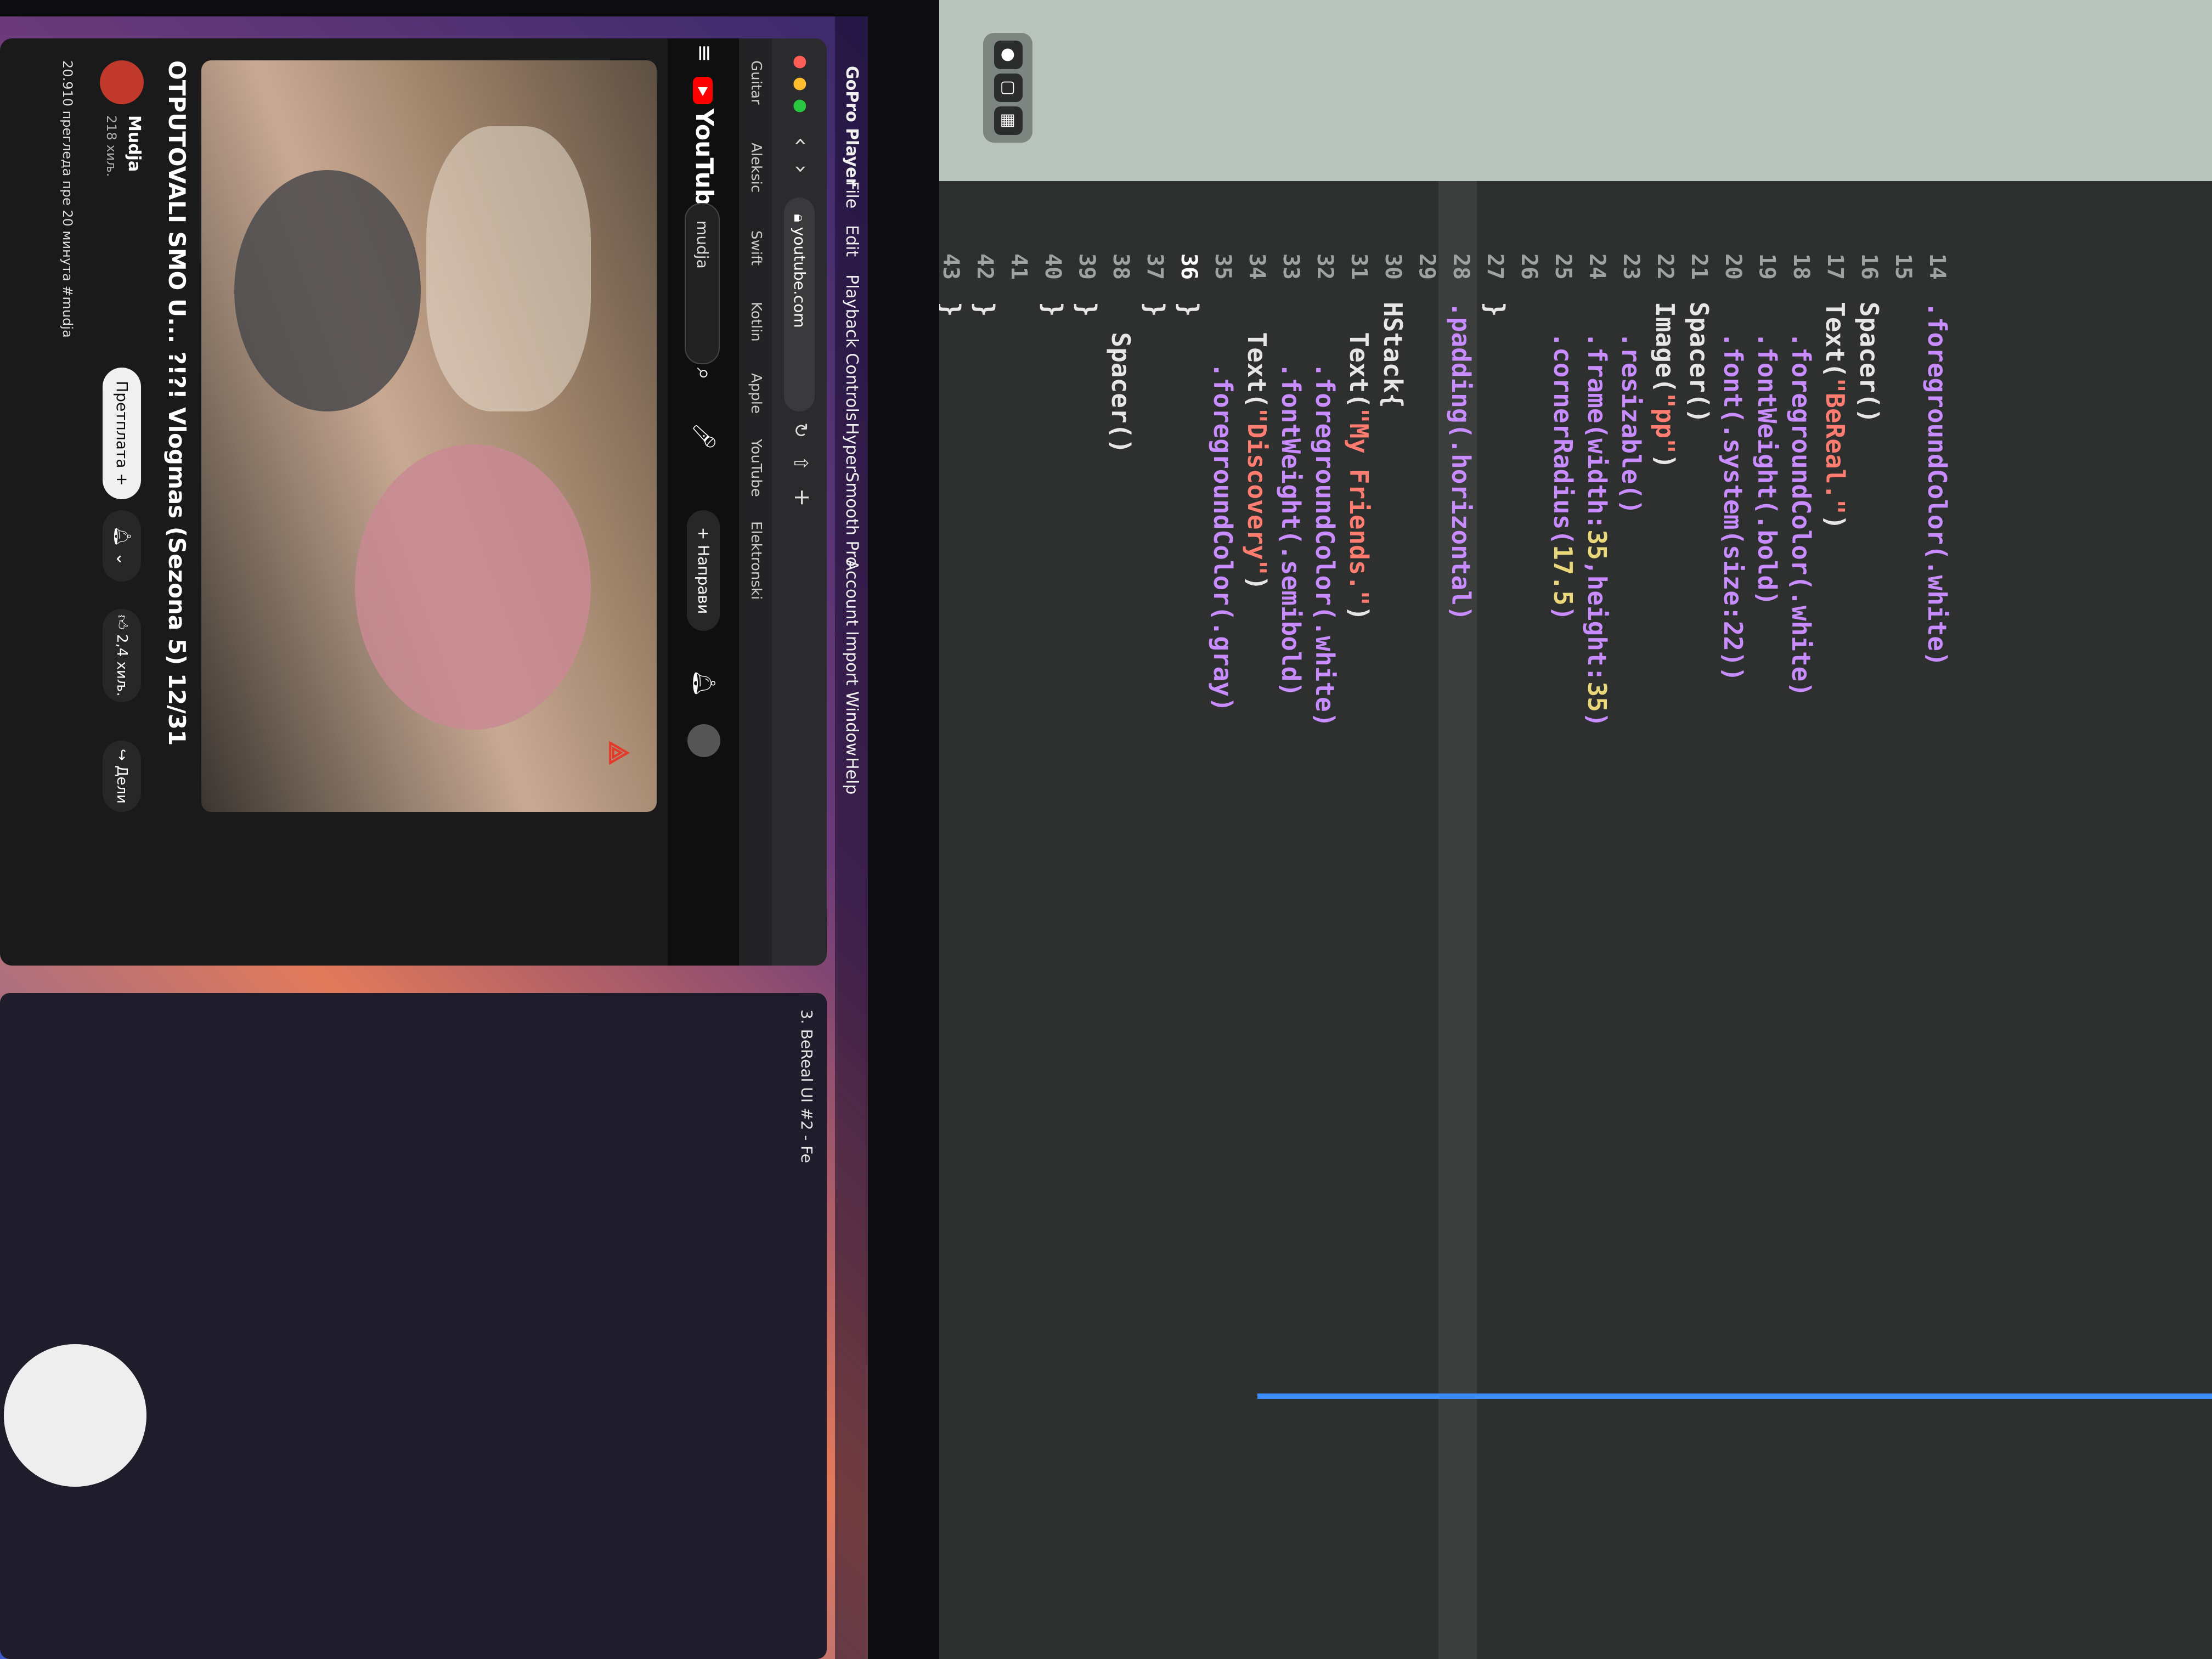 The height and width of the screenshot is (1659, 2212). Describe the element at coordinates (800, 430) in the screenshot. I see `reload-icon: ↻` at that location.